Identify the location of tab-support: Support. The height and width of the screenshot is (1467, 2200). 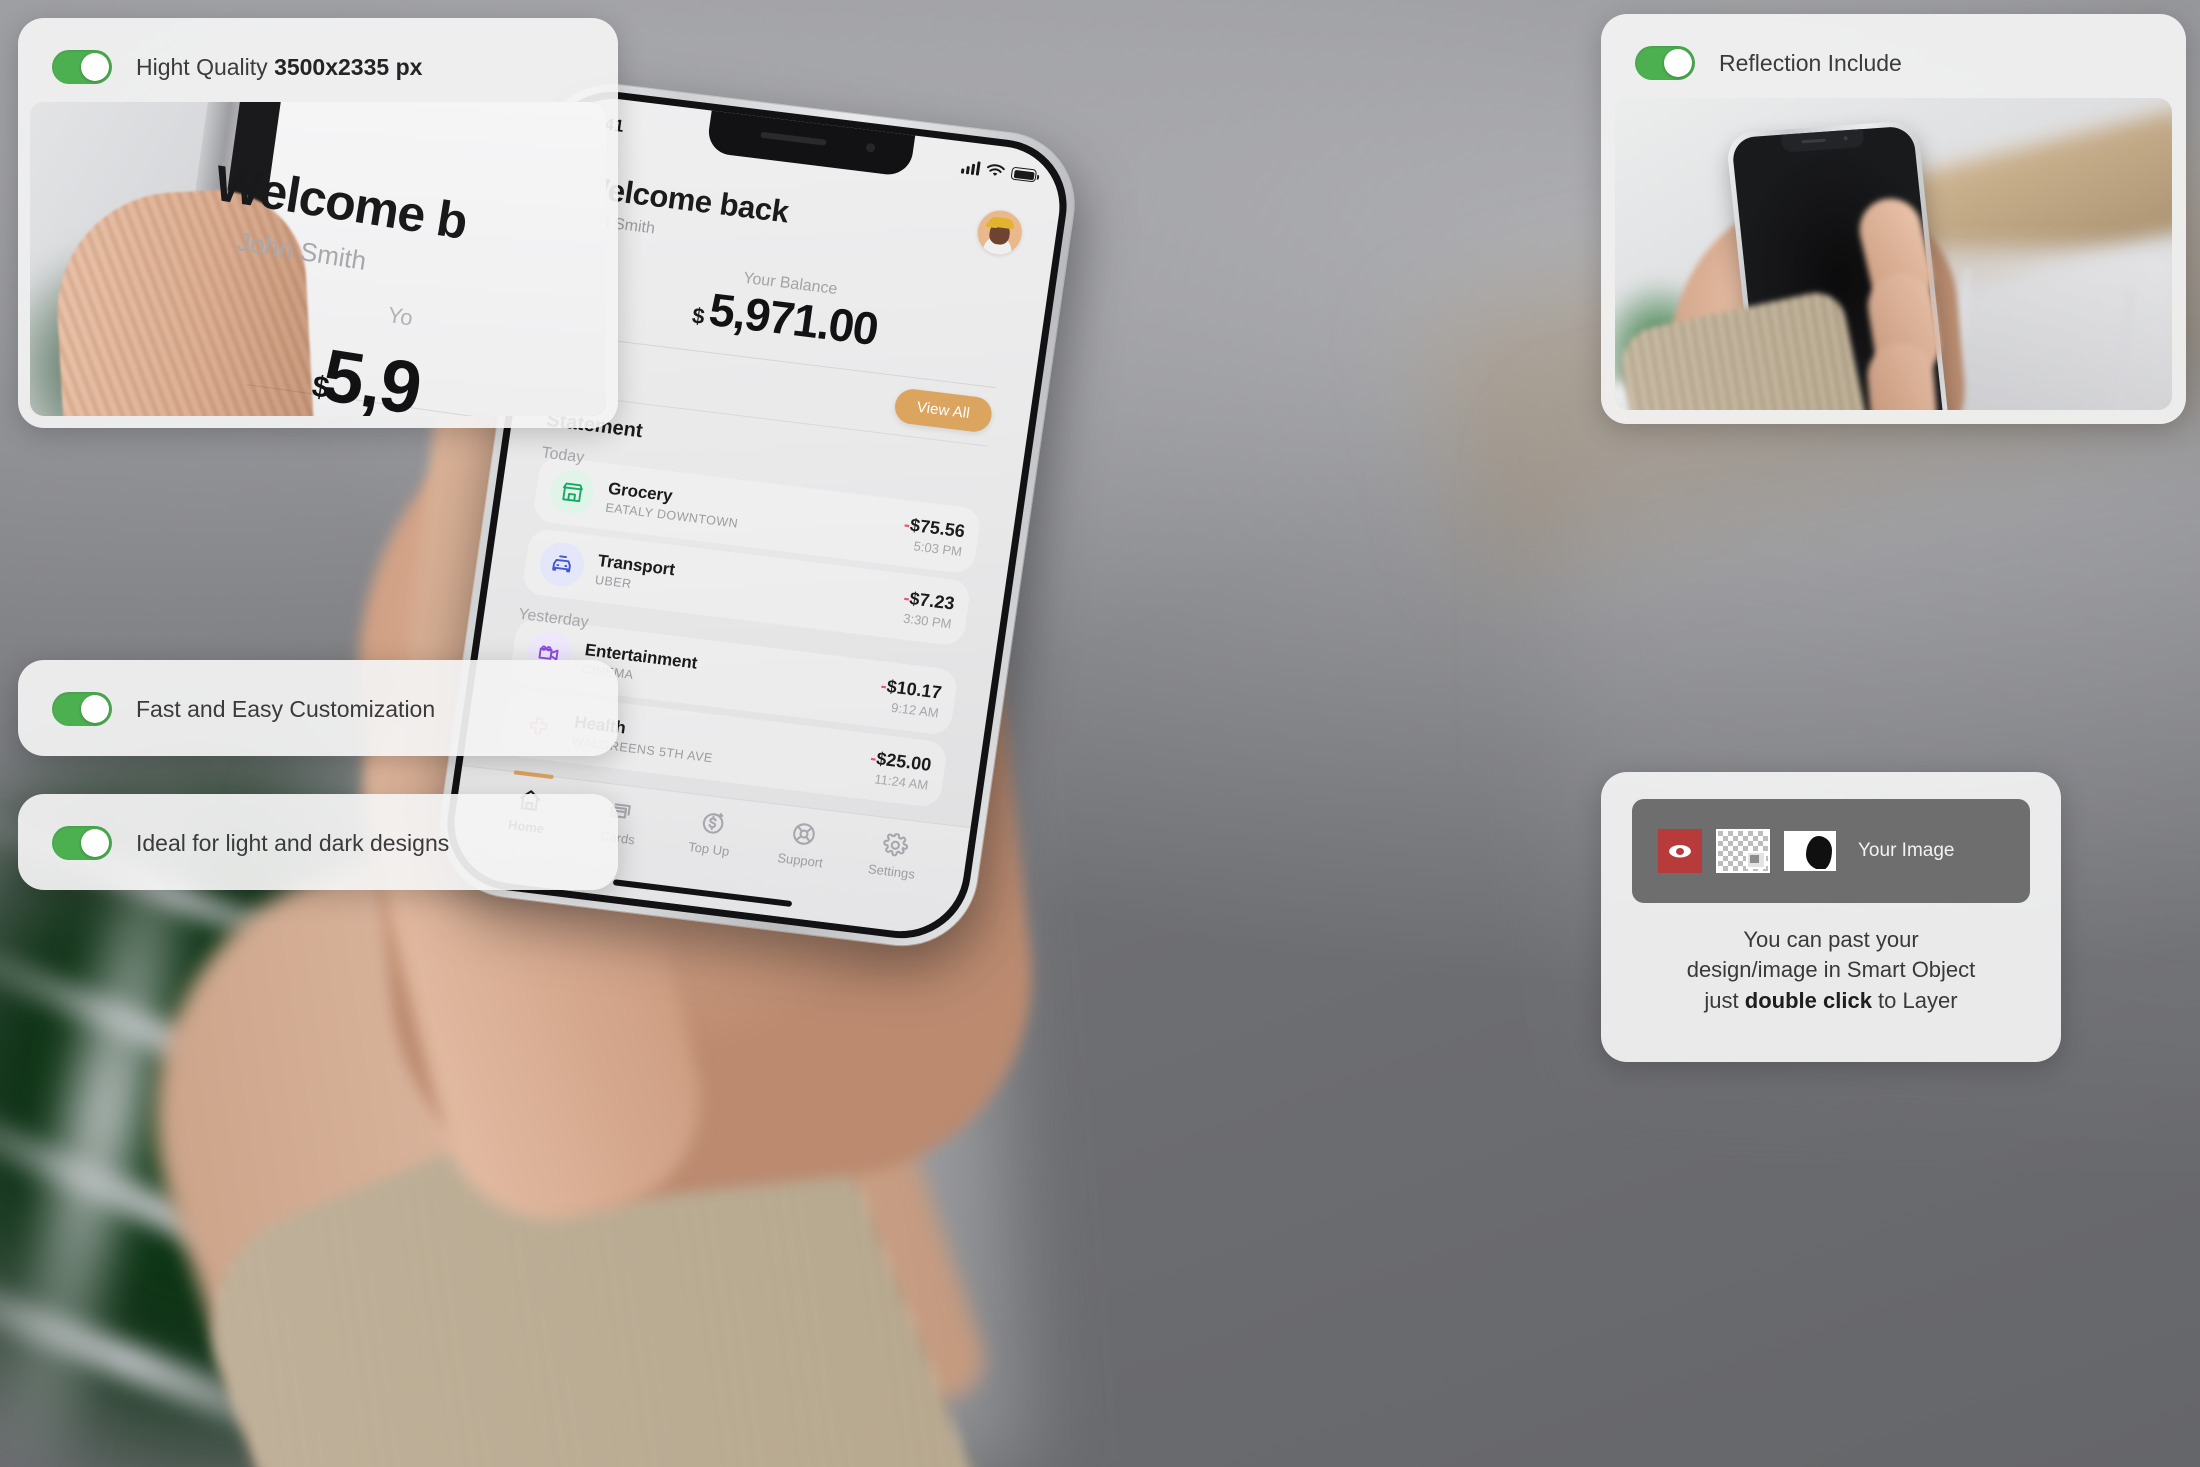
(802, 844).